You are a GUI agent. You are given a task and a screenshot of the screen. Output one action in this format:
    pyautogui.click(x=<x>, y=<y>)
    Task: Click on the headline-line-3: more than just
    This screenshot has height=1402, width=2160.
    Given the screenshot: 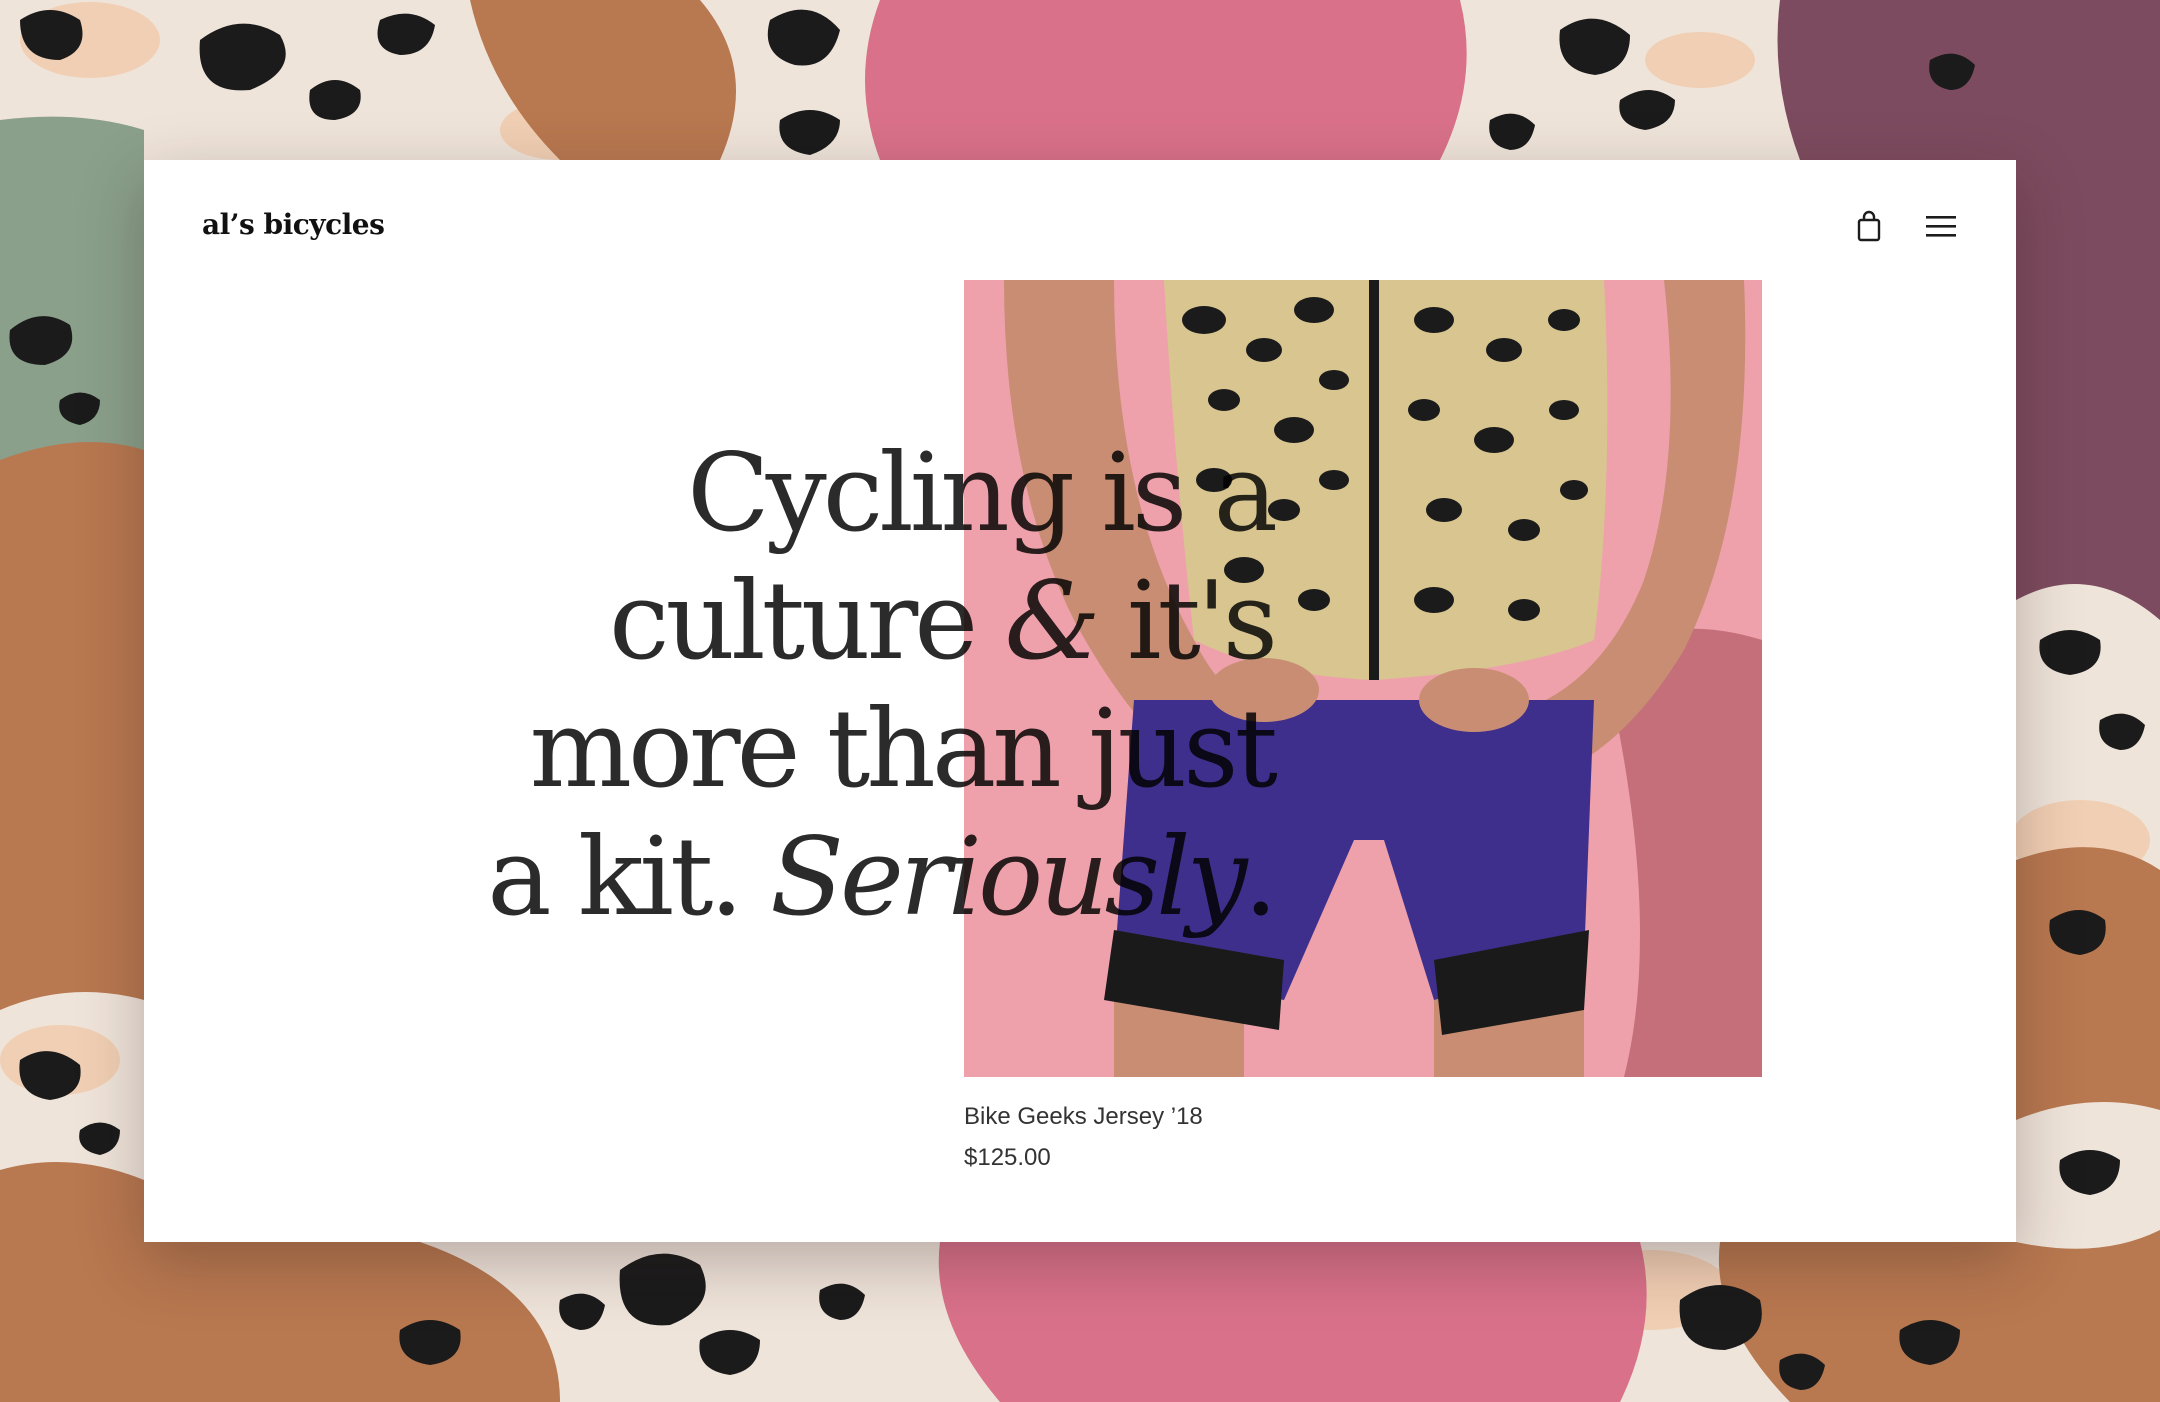 What is the action you would take?
    pyautogui.click(x=903, y=749)
    